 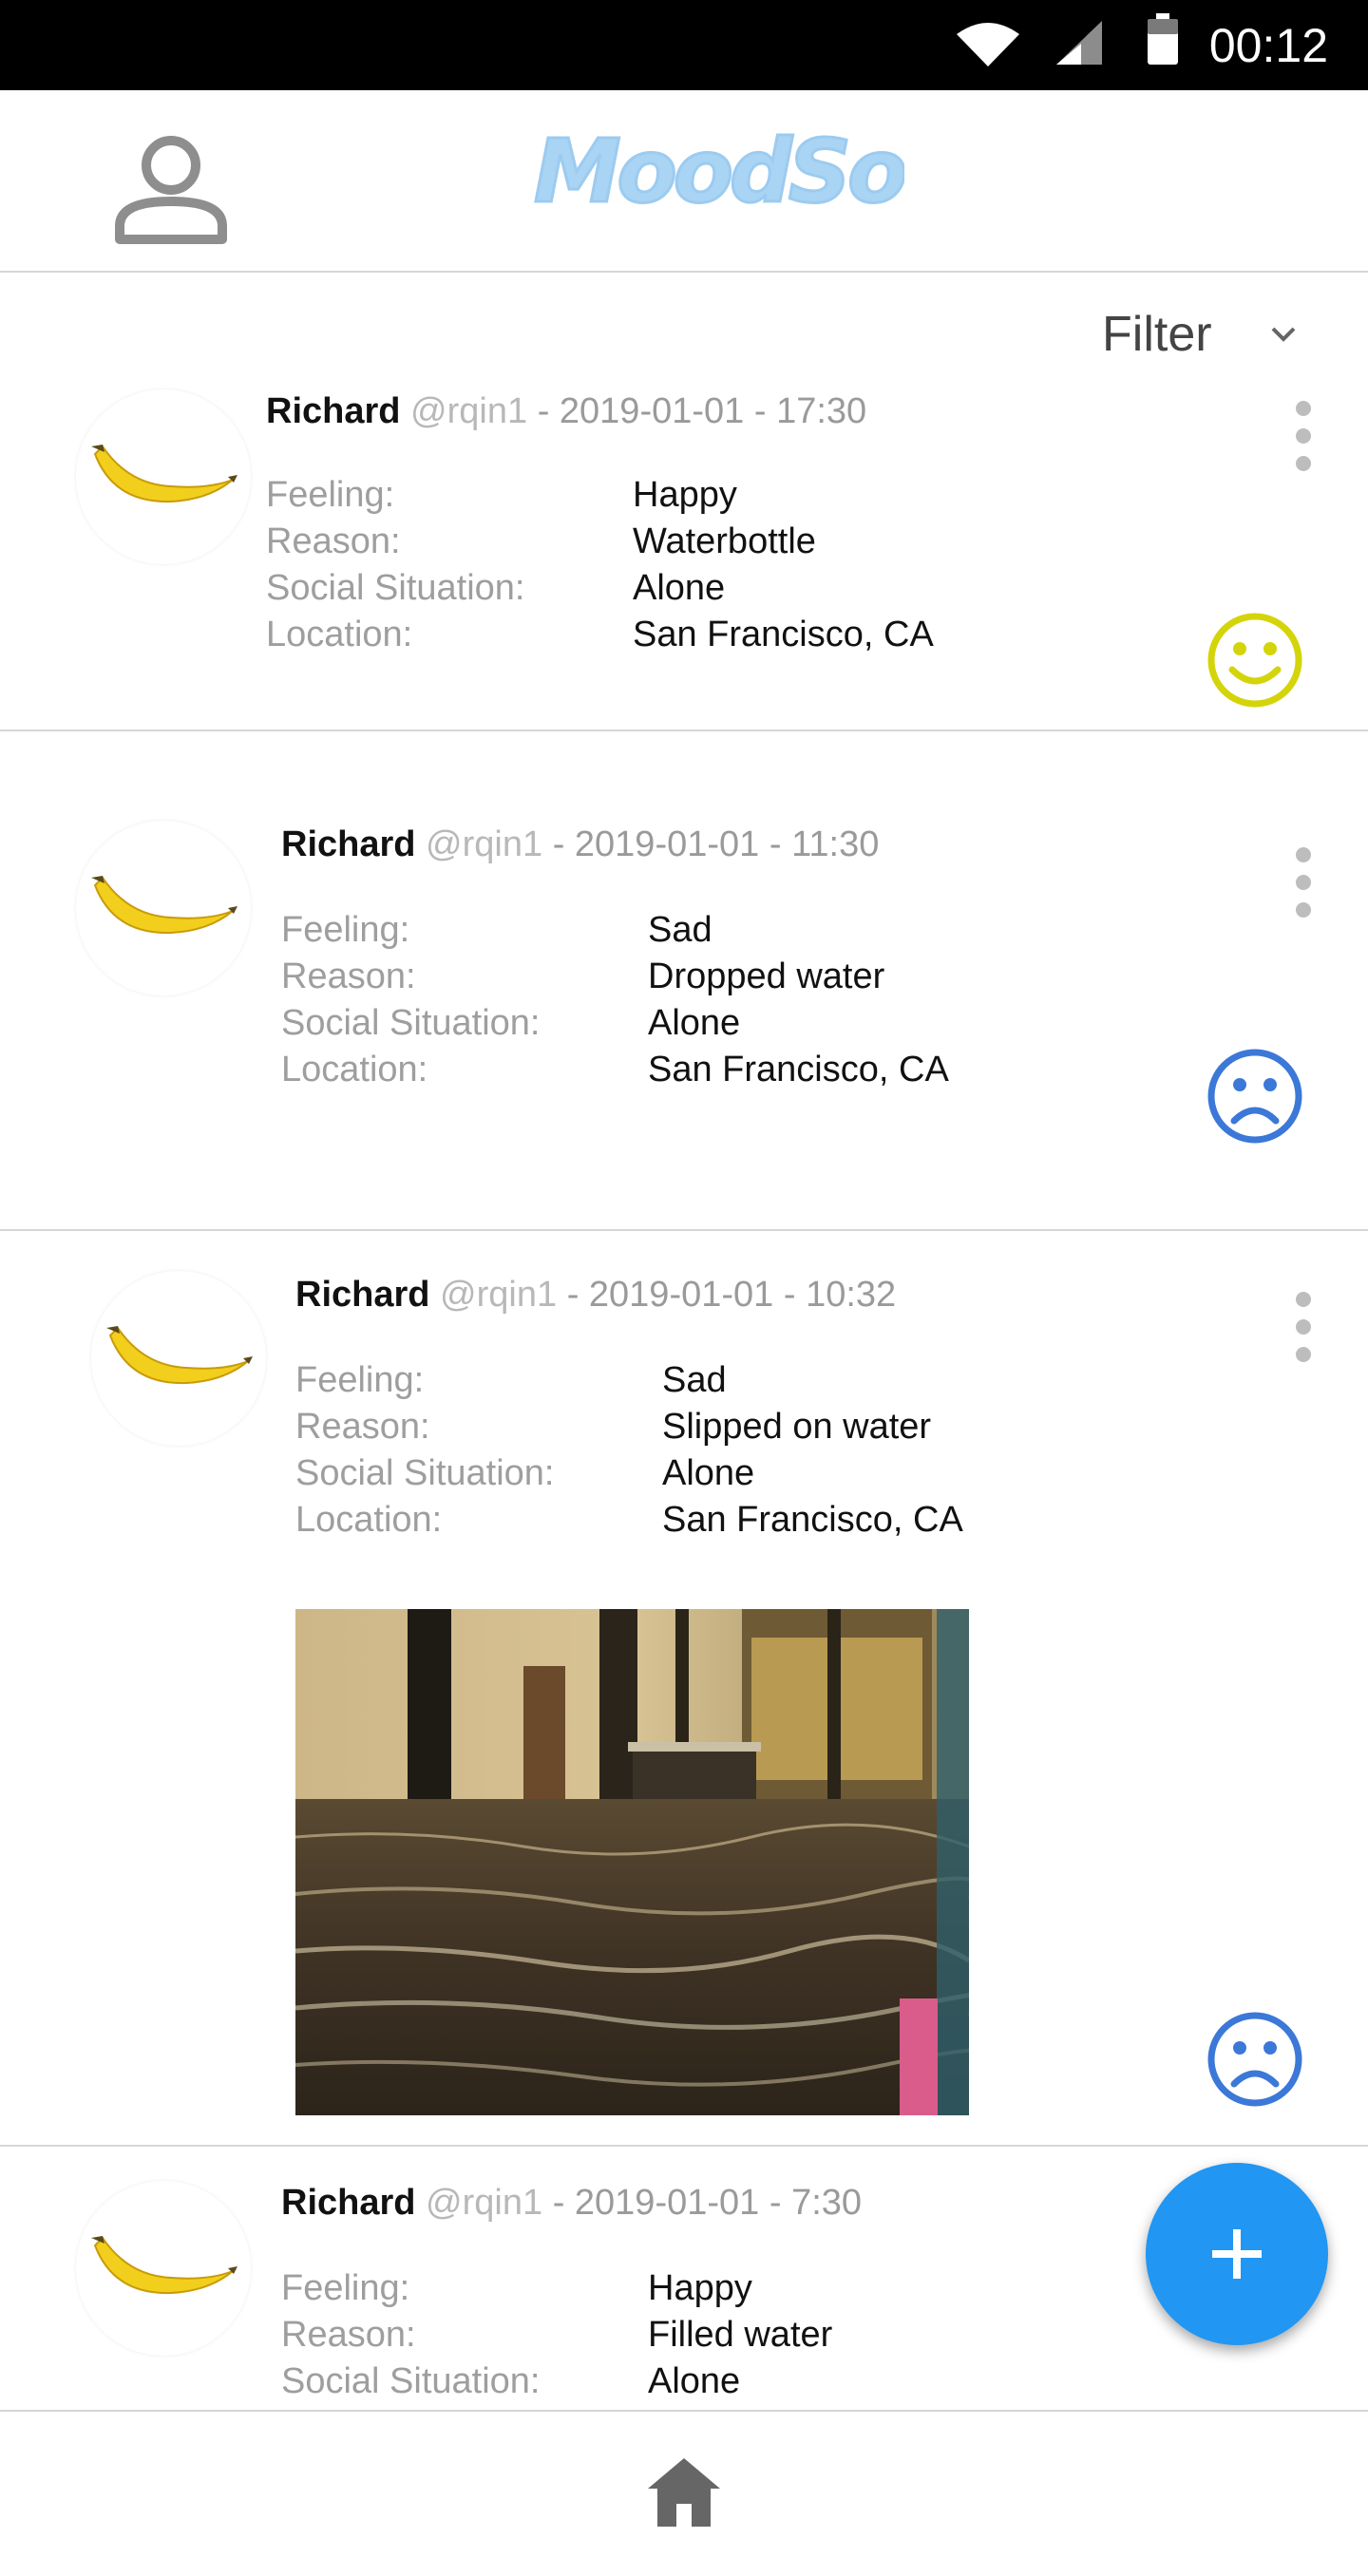 What do you see at coordinates (1157, 334) in the screenshot?
I see `filter-label: Filter` at bounding box center [1157, 334].